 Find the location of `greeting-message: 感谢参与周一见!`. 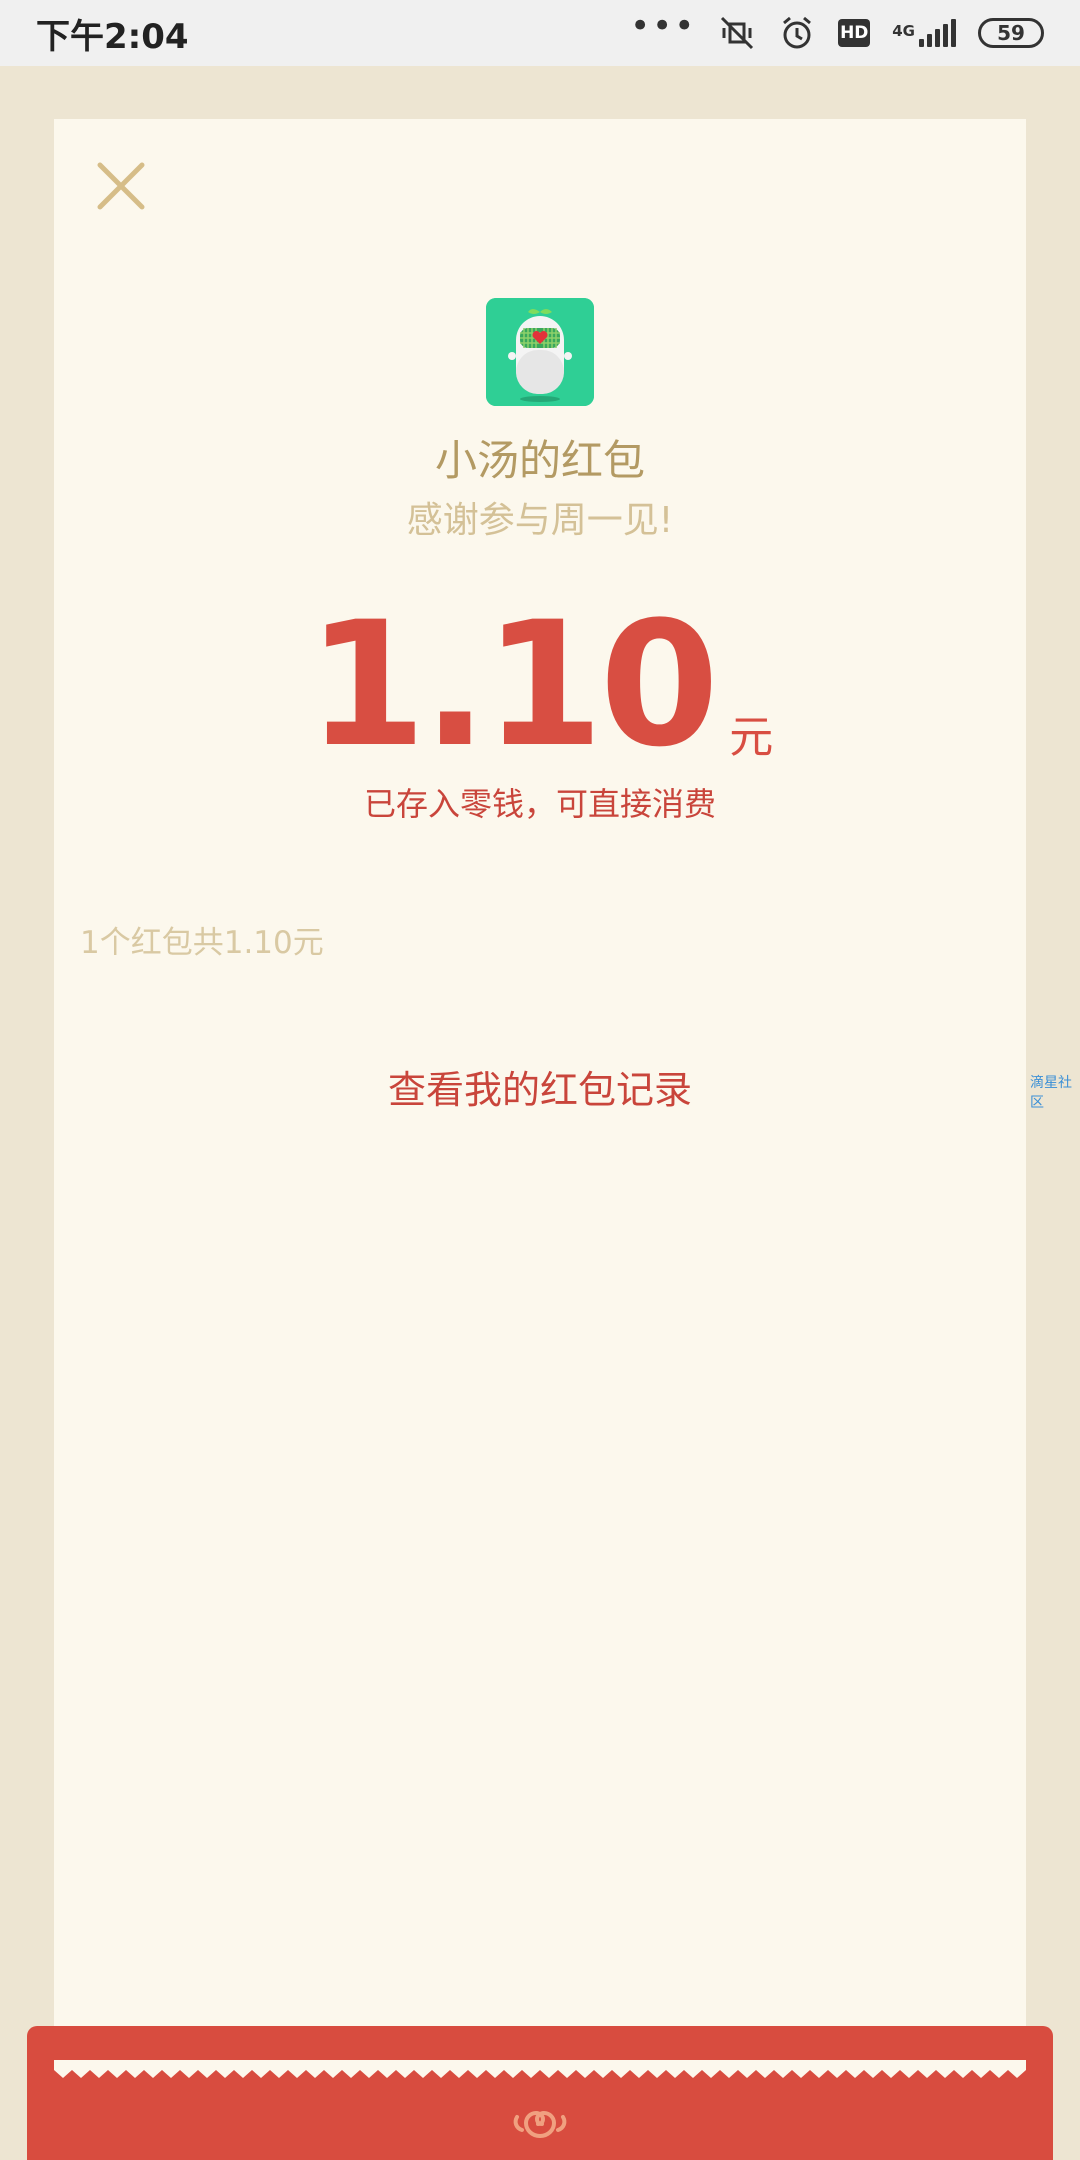

greeting-message: 感谢参与周一见! is located at coordinates (540, 520).